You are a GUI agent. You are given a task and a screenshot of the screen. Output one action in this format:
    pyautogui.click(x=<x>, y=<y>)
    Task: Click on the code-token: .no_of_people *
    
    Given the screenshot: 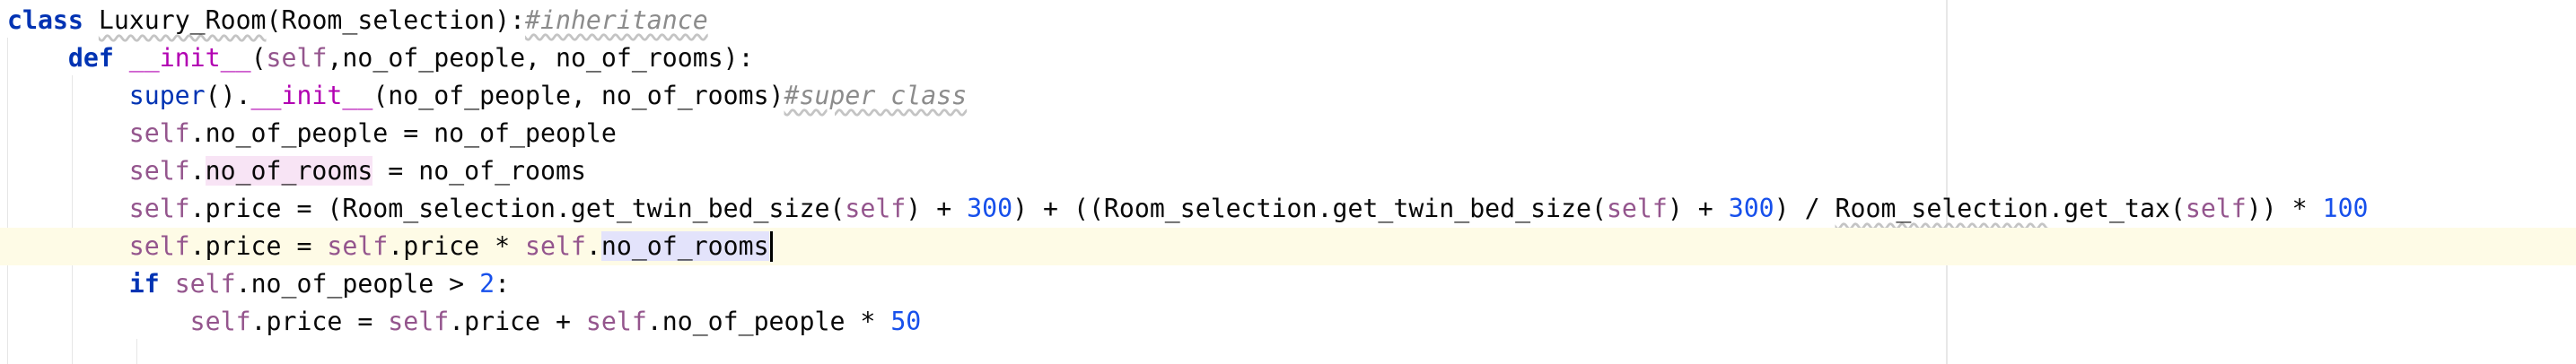 What is the action you would take?
    pyautogui.click(x=768, y=321)
    